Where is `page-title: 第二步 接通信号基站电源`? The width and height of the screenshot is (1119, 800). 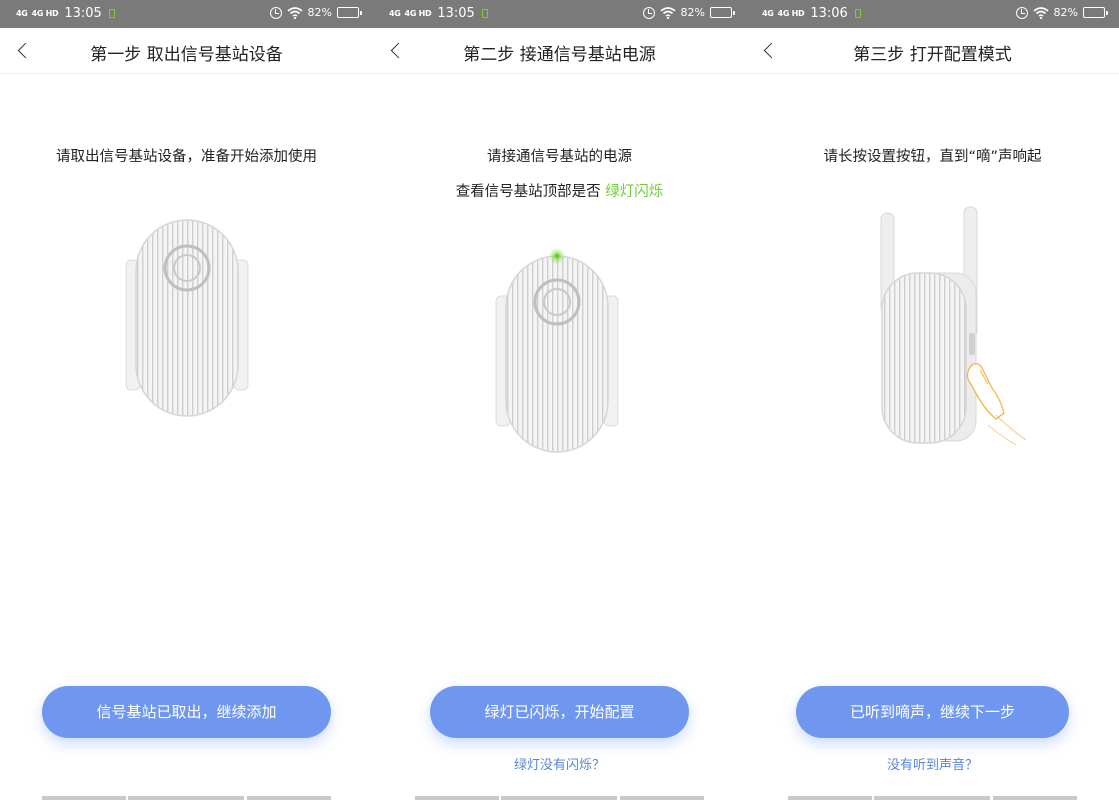 page-title: 第二步 接通信号基站电源 is located at coordinates (559, 55).